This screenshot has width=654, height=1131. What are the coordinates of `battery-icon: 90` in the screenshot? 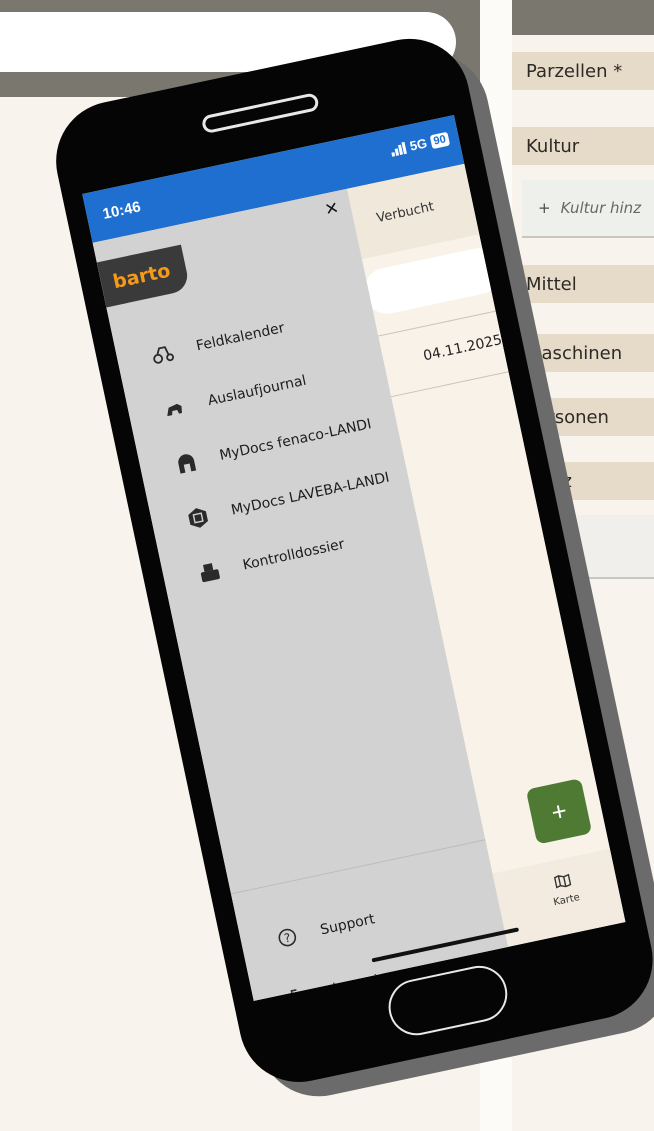 It's located at (440, 140).